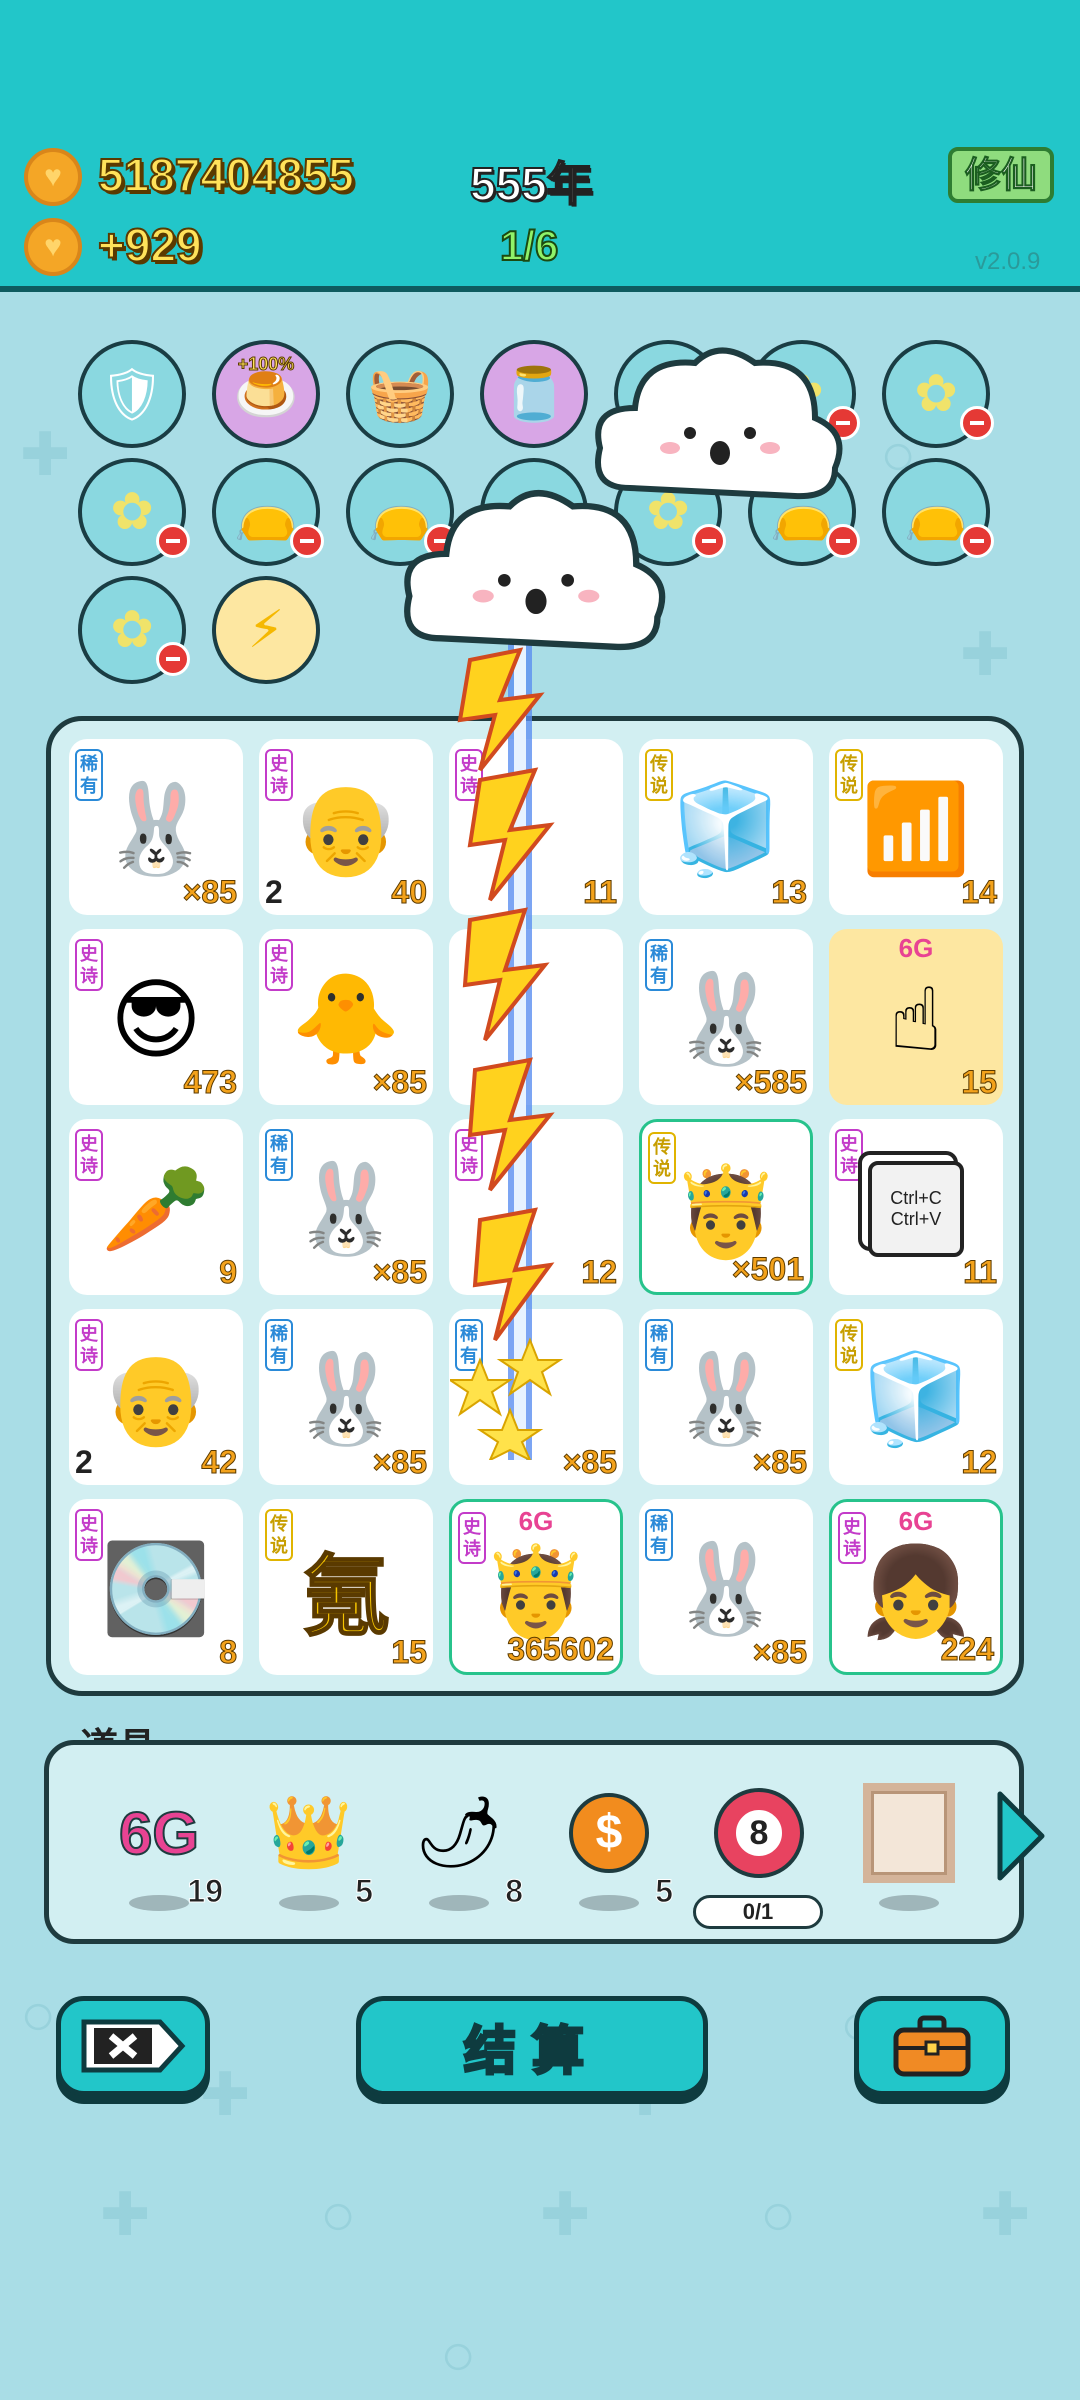 This screenshot has width=1080, height=2400. I want to click on item-slot: $5, so click(611, 1853).